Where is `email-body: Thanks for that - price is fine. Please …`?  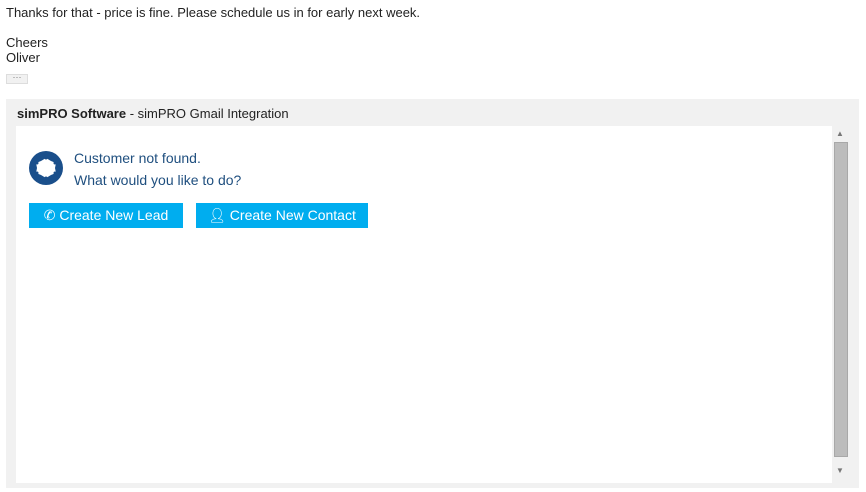
email-body: Thanks for that - price is fine. Please … is located at coordinates (213, 35).